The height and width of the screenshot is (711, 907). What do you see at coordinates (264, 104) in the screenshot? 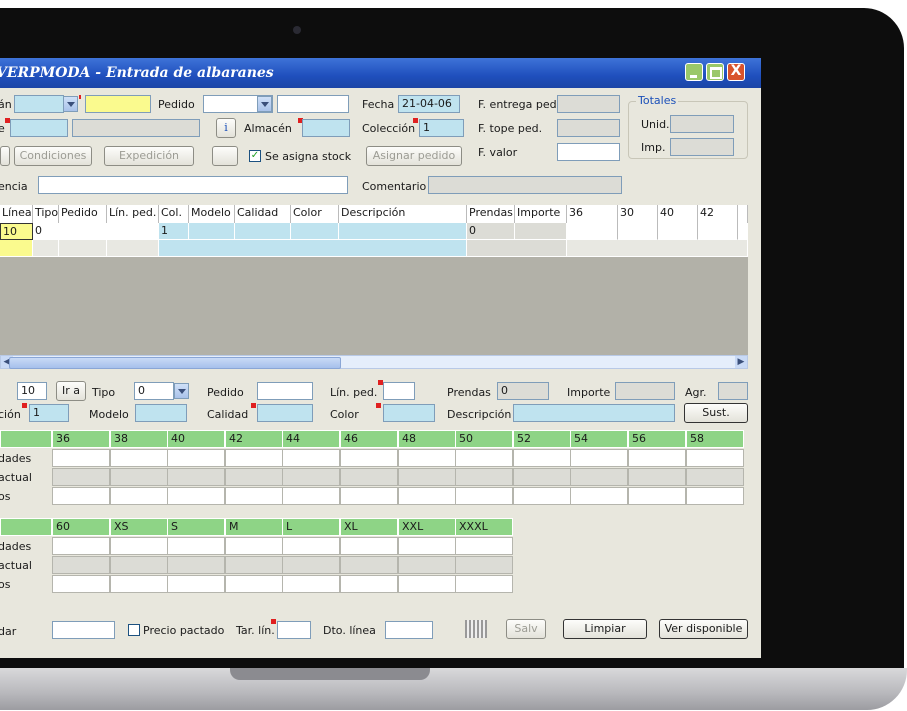
I see `pedido-dropdown-icon` at bounding box center [264, 104].